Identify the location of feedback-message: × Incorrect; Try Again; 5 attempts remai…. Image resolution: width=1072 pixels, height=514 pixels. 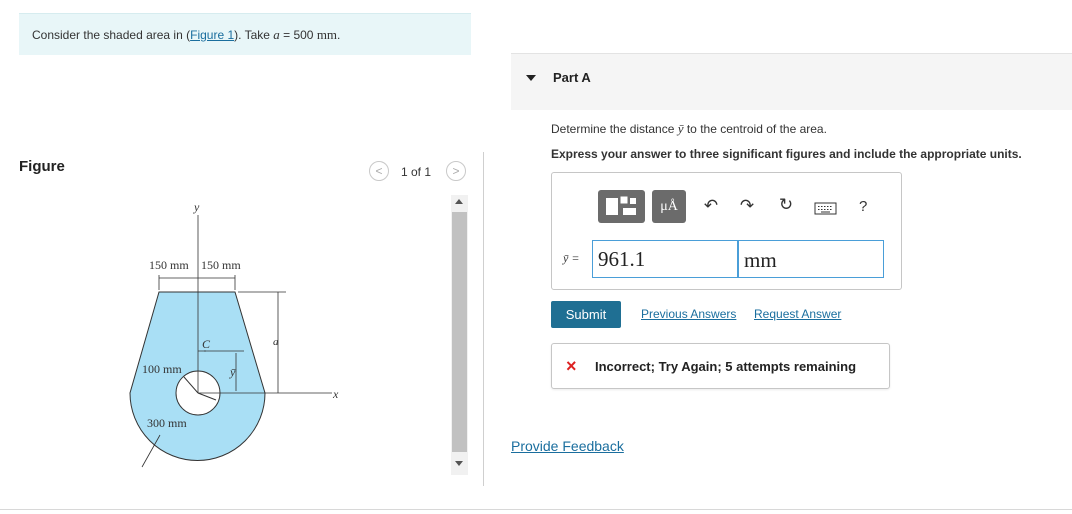
(720, 366).